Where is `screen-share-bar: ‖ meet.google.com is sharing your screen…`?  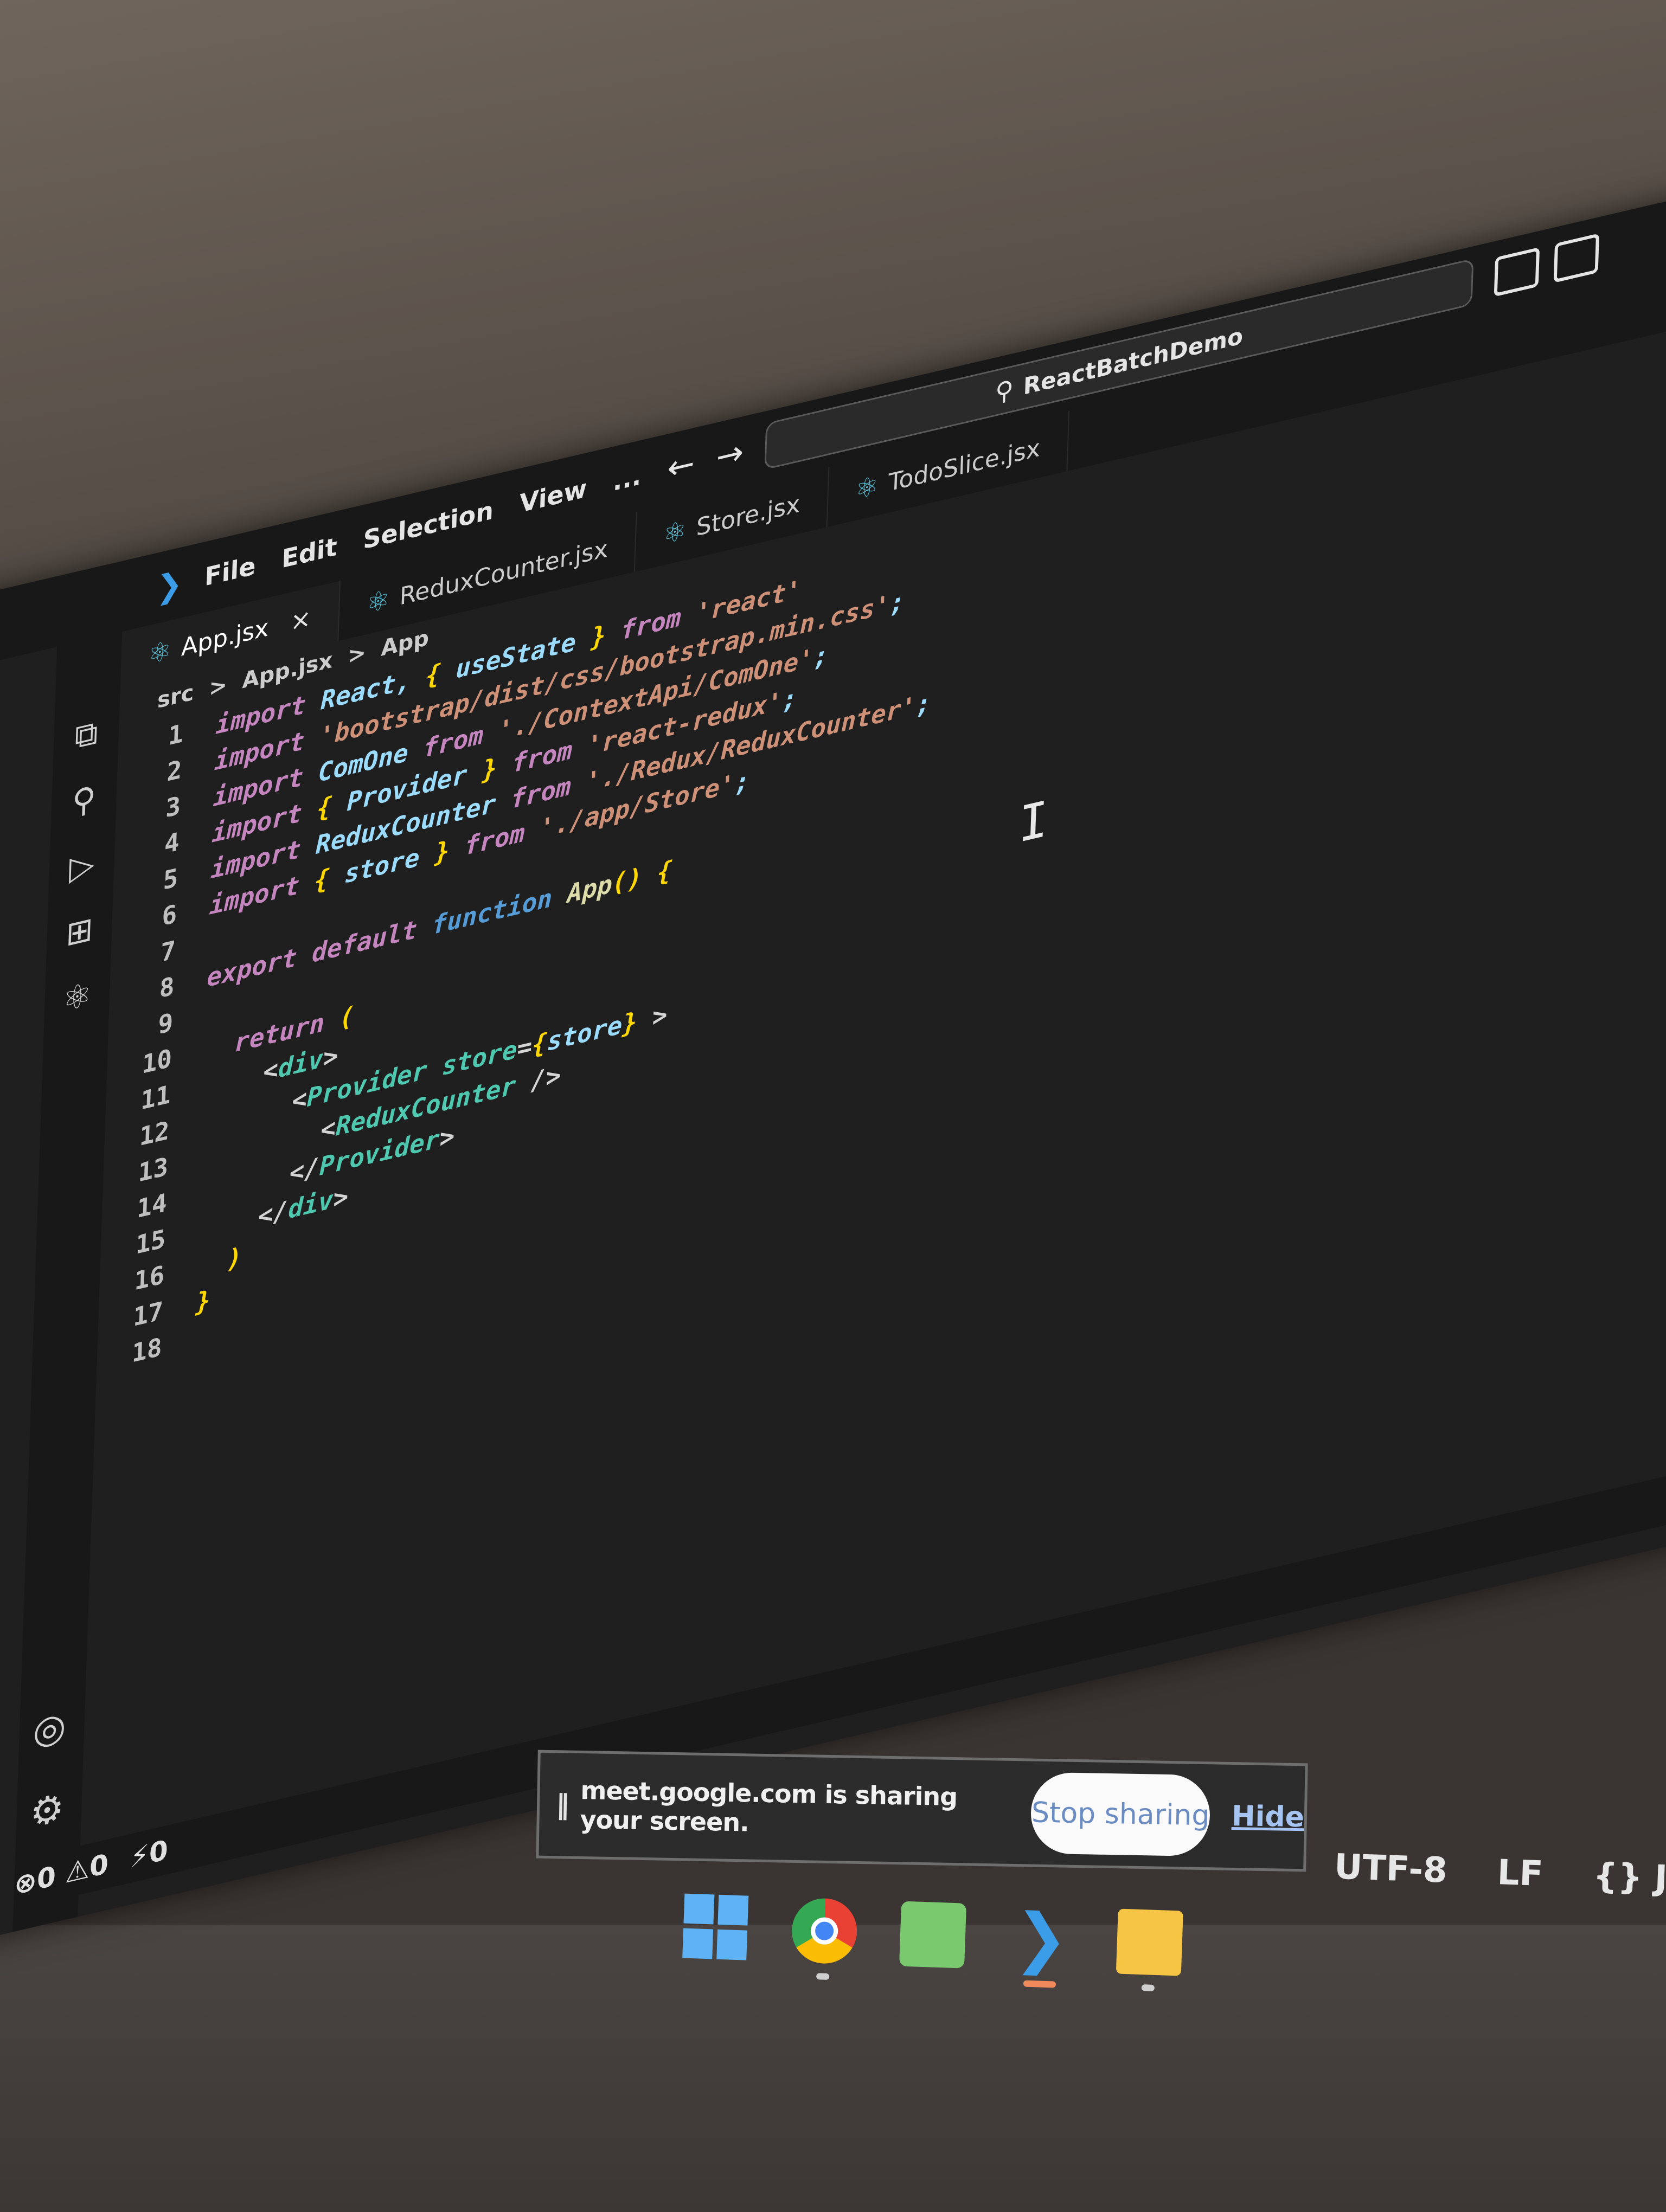 screen-share-bar: ‖ meet.google.com is sharing your screen… is located at coordinates (922, 1811).